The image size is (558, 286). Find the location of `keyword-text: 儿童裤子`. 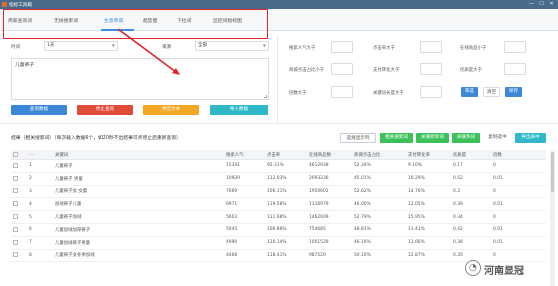

keyword-text: 儿童裤子 is located at coordinates (25, 65).